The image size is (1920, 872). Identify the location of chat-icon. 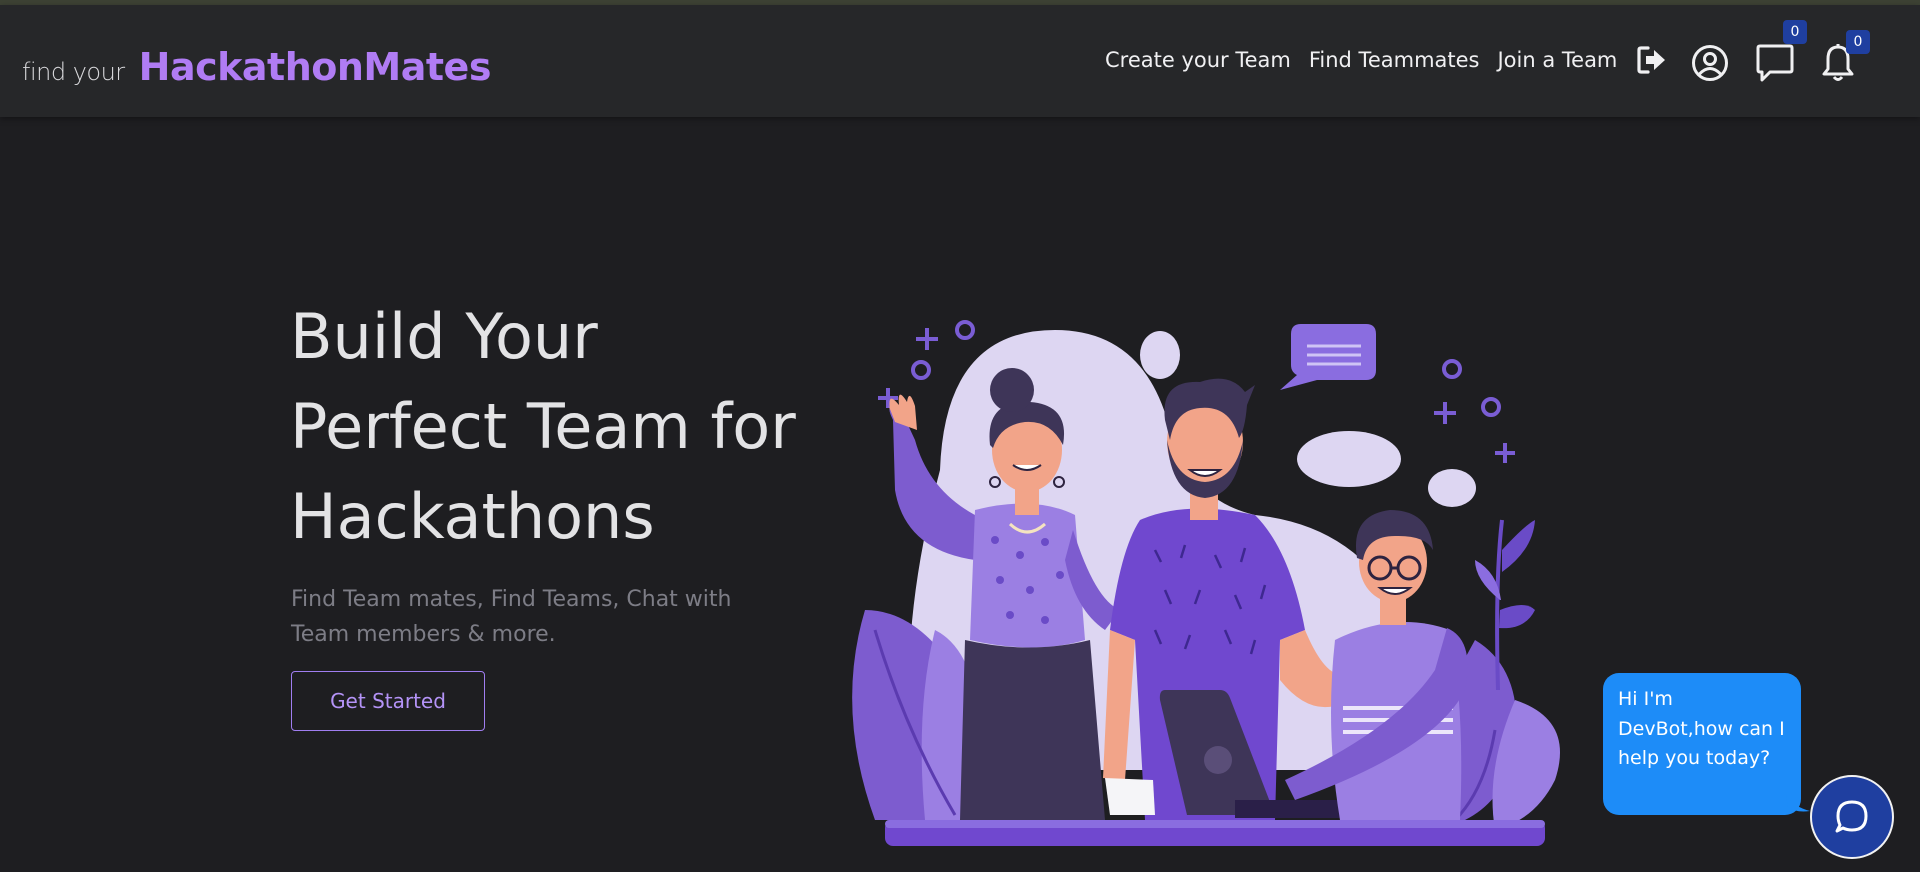
(1851, 816).